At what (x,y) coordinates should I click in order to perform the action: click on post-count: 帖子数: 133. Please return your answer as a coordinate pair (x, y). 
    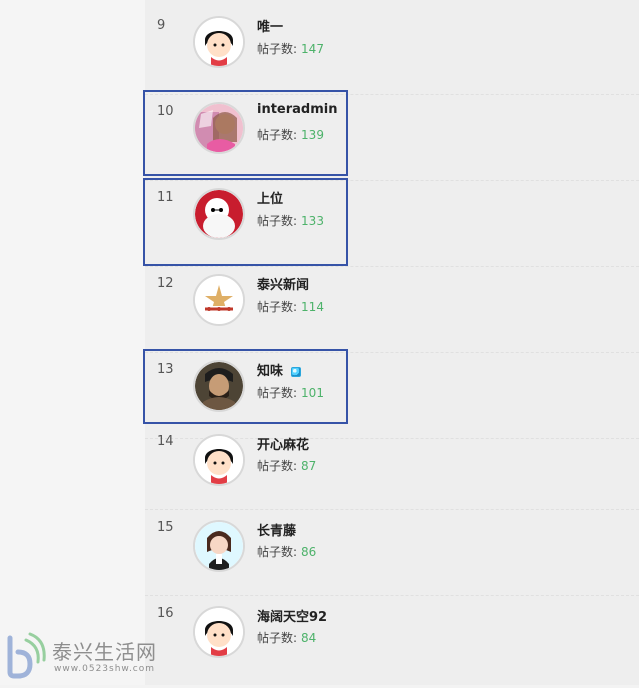
    Looking at the image, I should click on (290, 220).